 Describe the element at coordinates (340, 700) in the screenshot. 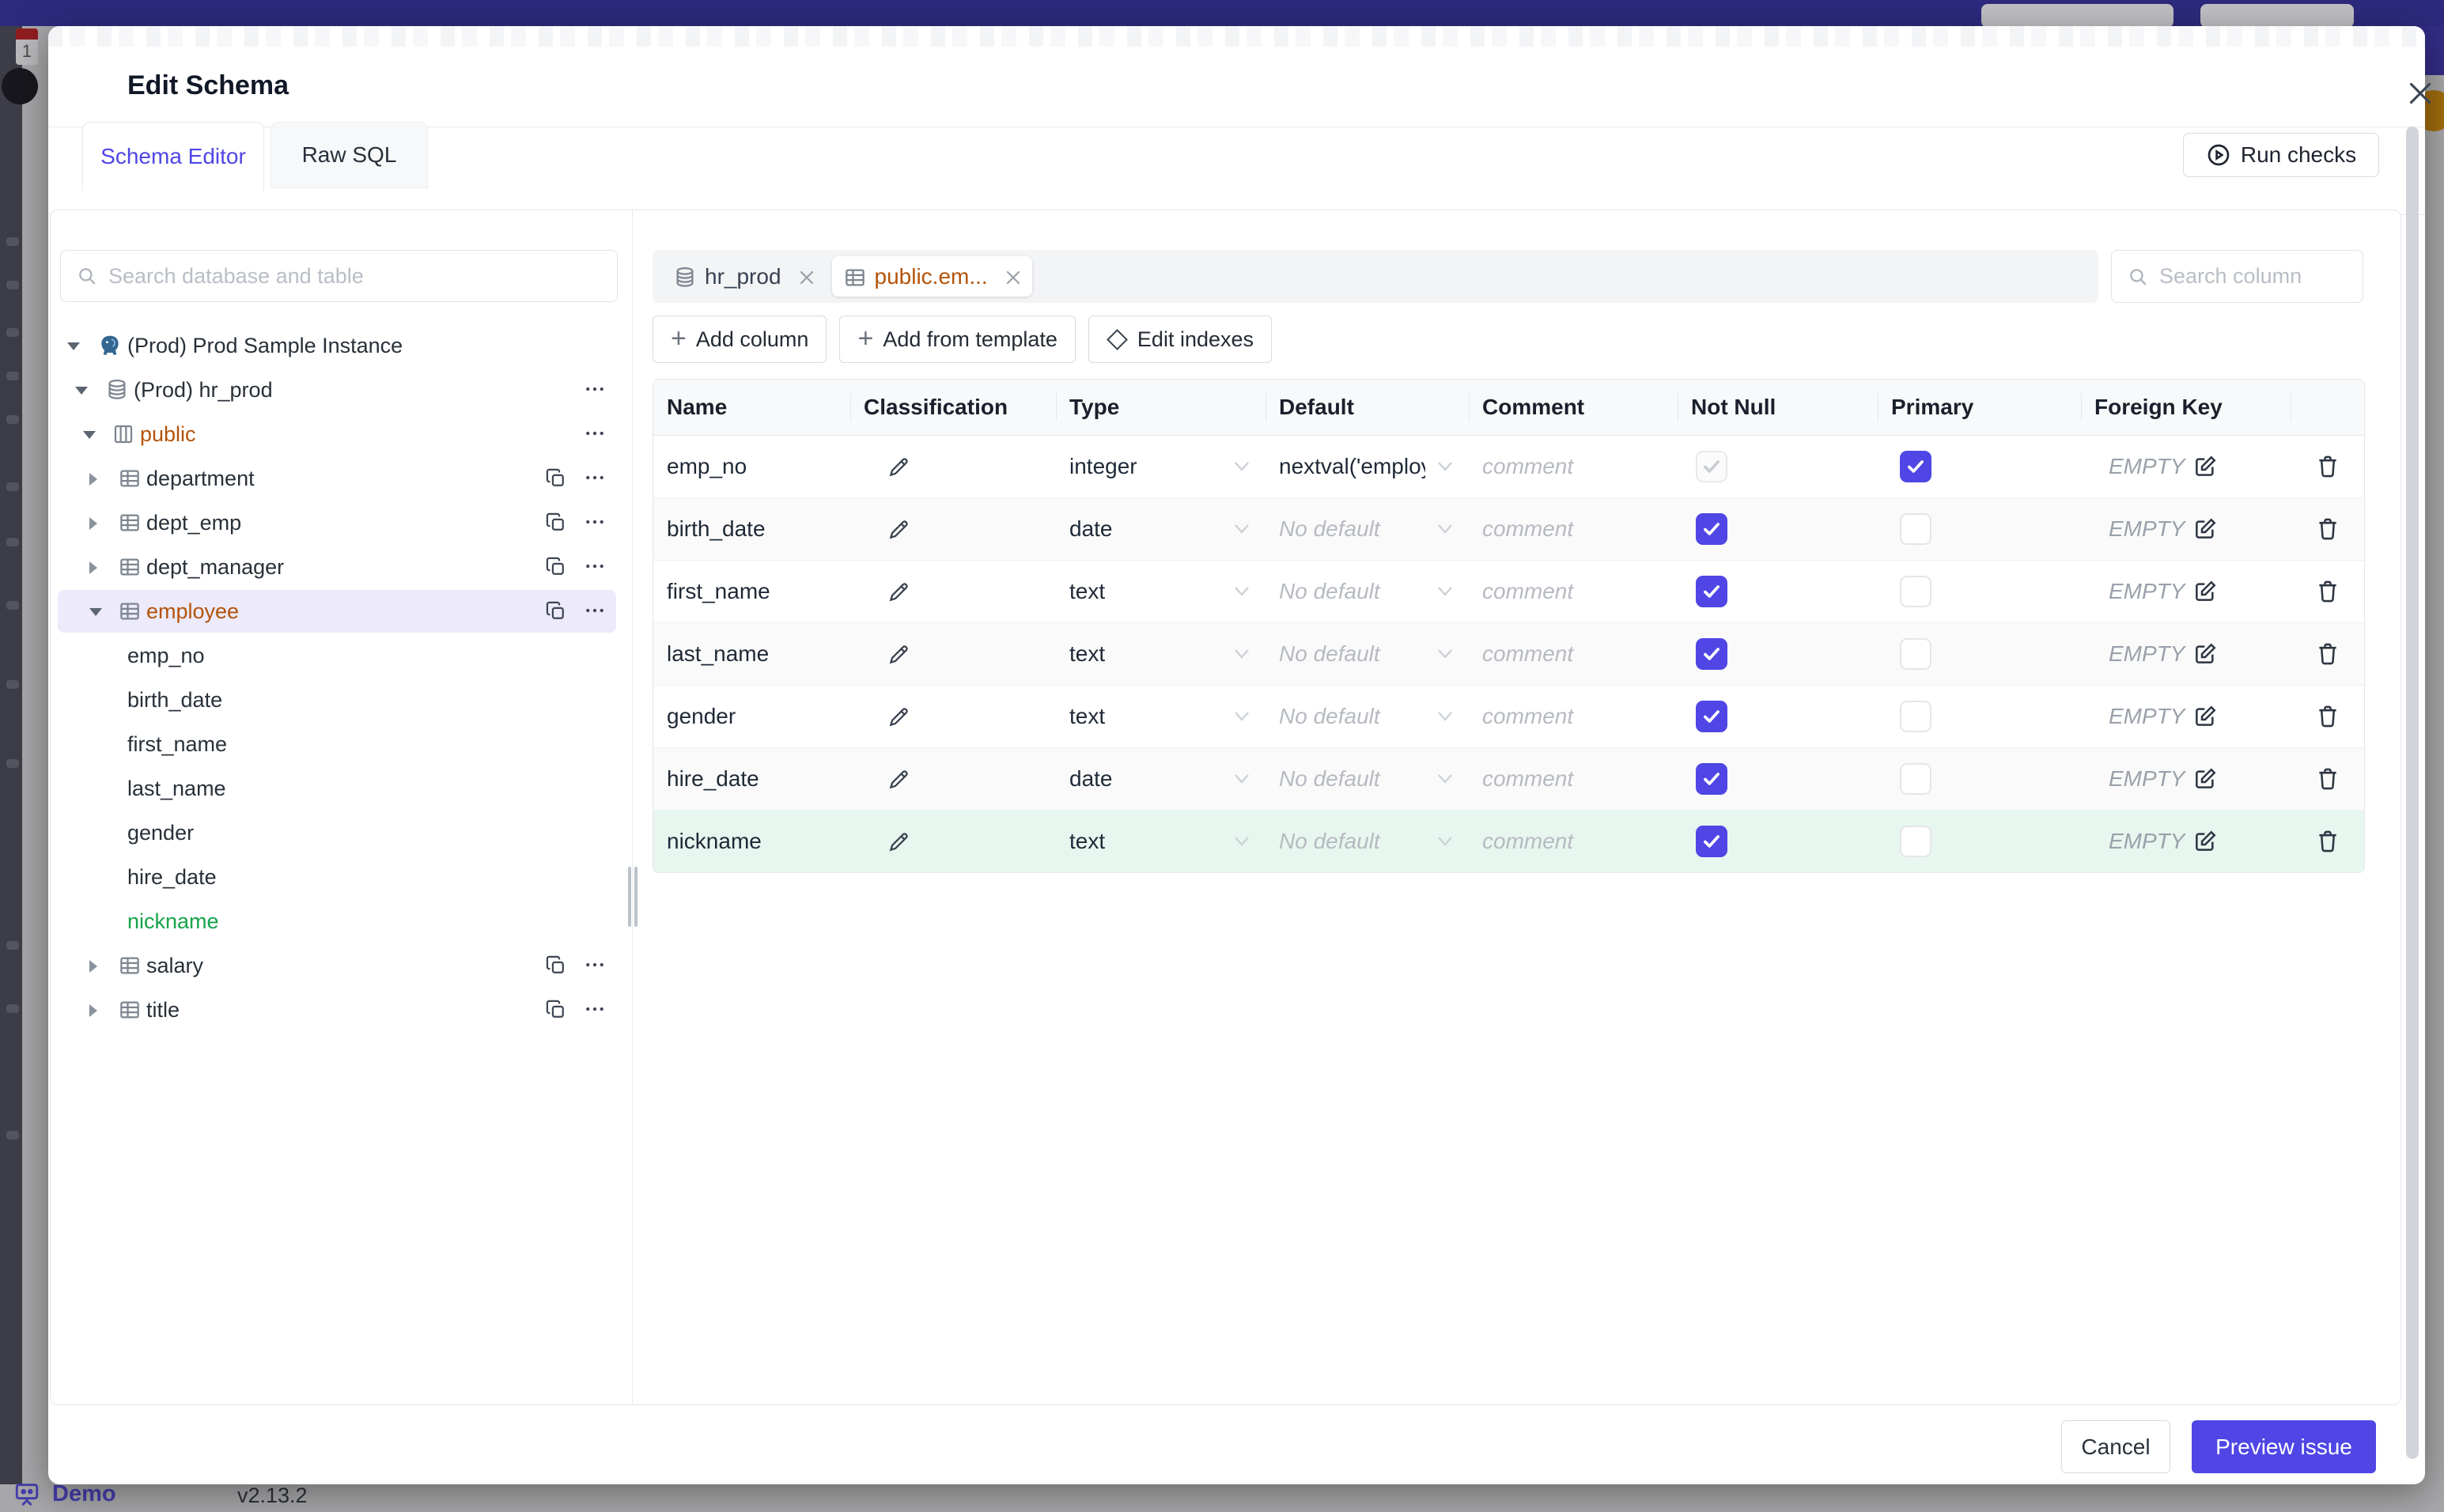

I see `tree-item-birth_date: birth_date` at that location.